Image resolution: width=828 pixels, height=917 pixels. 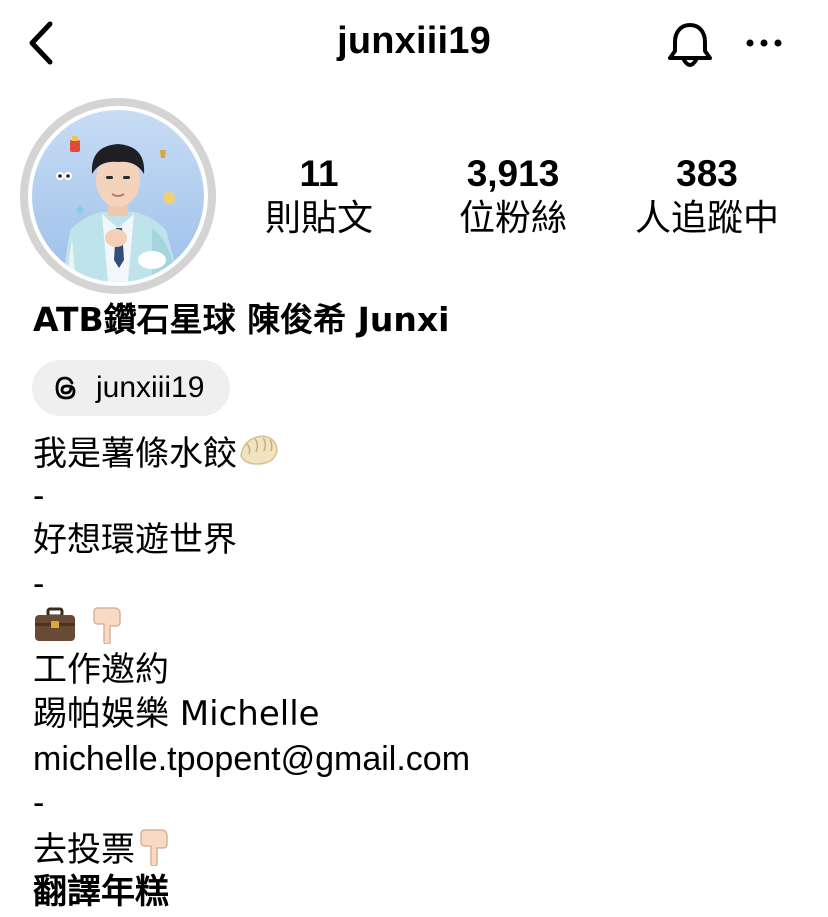 I want to click on avatar-photo, so click(x=118, y=196).